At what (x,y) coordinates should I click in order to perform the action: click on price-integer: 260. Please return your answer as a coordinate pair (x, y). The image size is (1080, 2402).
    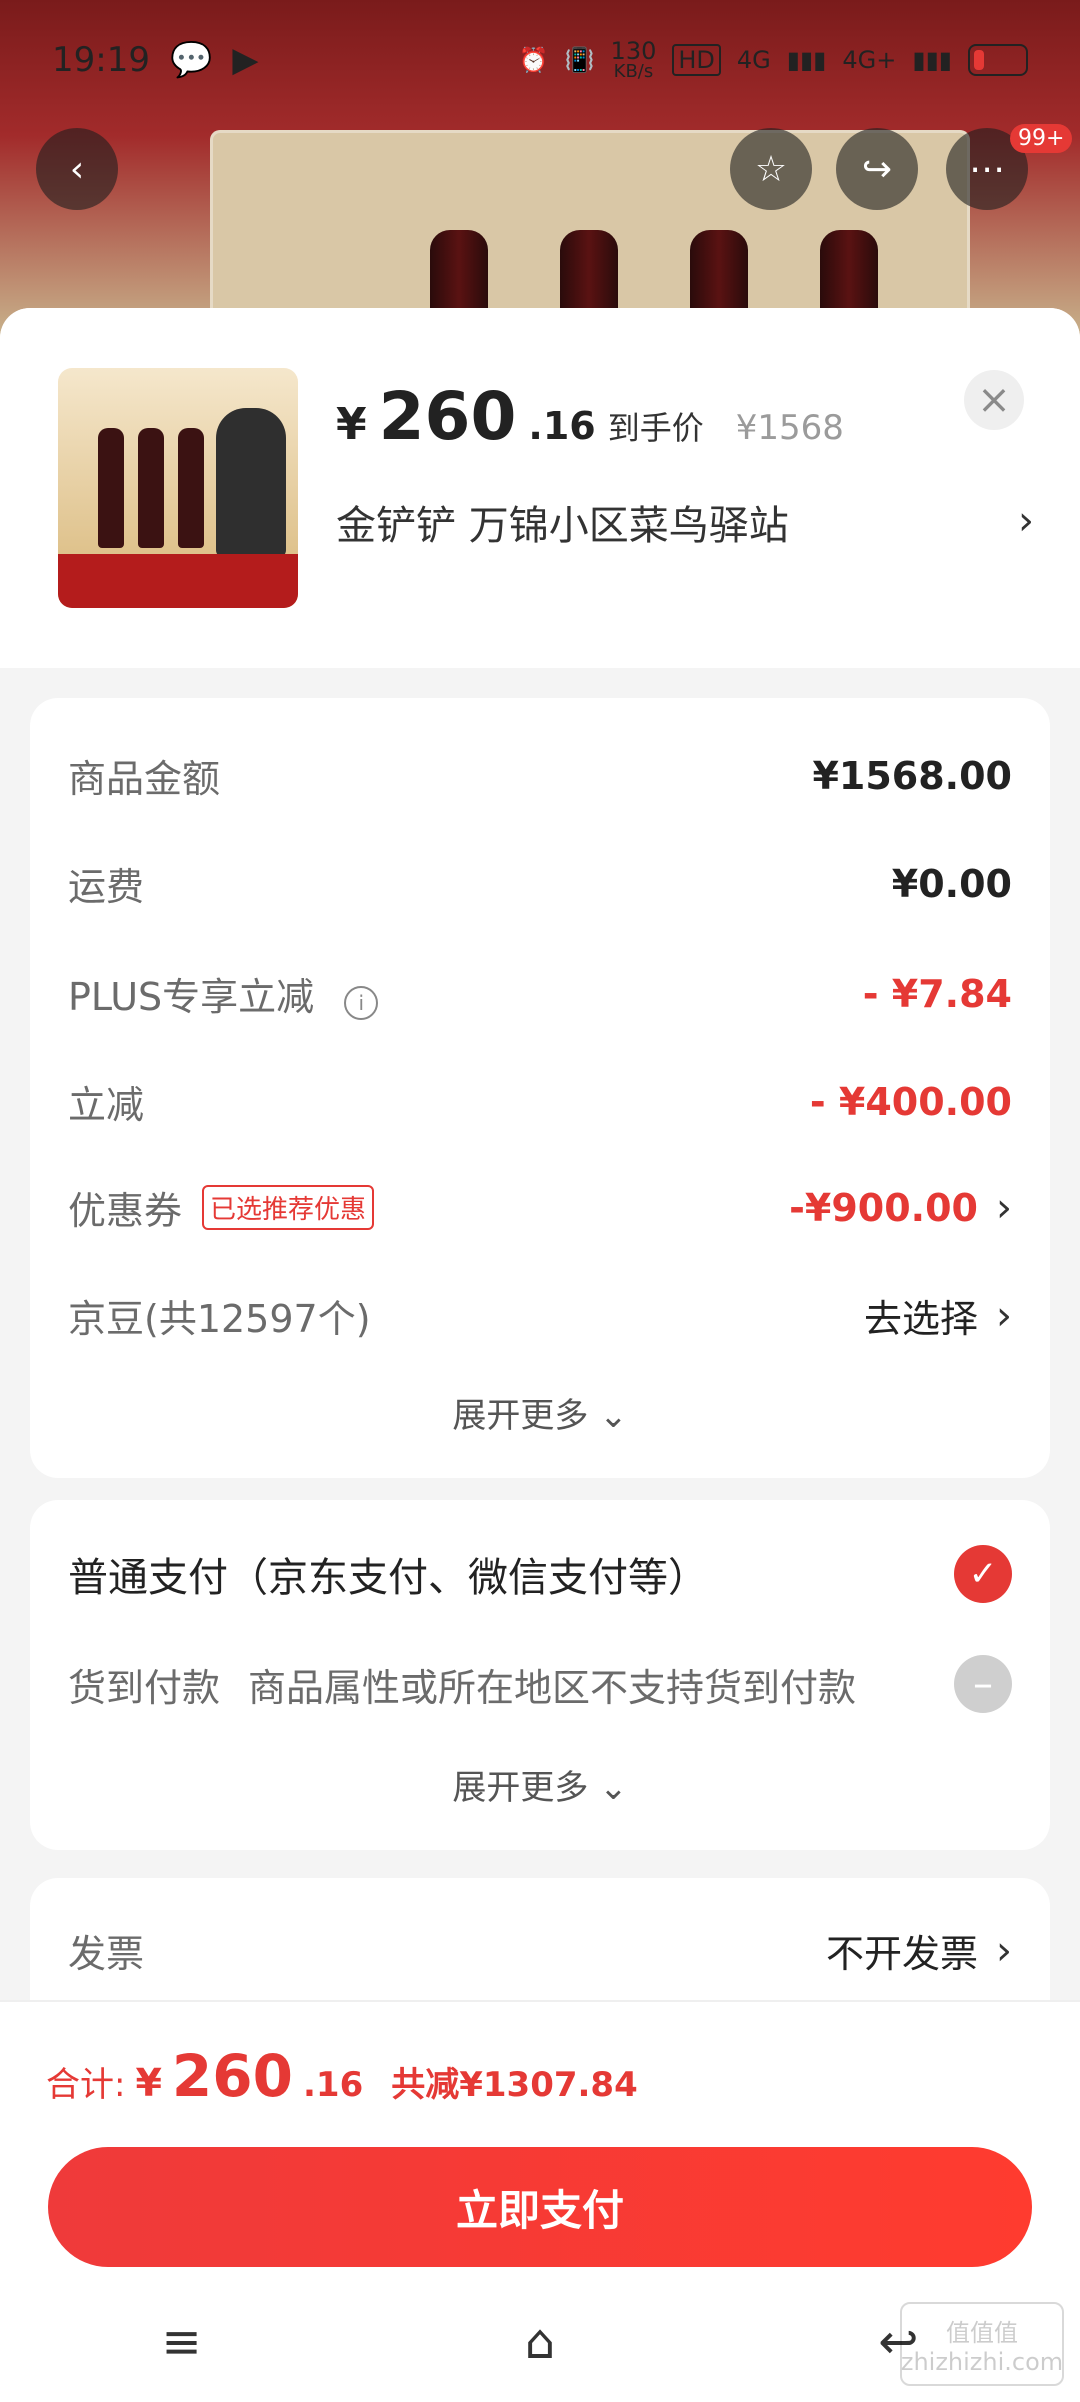
    Looking at the image, I should click on (447, 416).